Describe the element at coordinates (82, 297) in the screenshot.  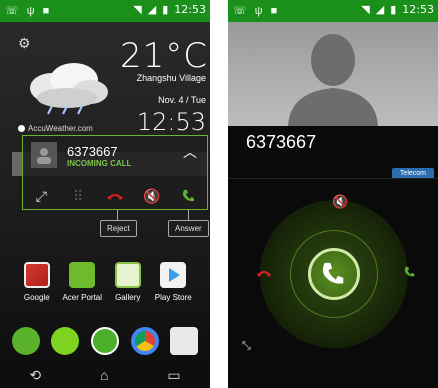
I see `app-label: Acer Portal` at that location.